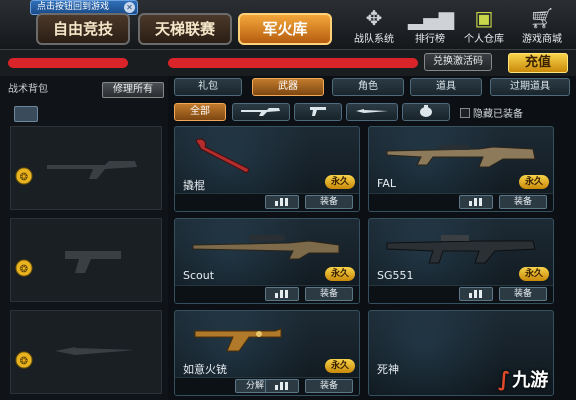  I want to click on subtab-items: 道具, so click(446, 87).